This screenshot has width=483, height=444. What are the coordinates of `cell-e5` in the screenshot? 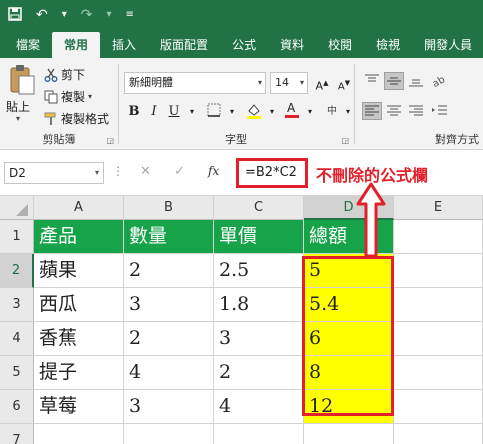 It's located at (438, 373).